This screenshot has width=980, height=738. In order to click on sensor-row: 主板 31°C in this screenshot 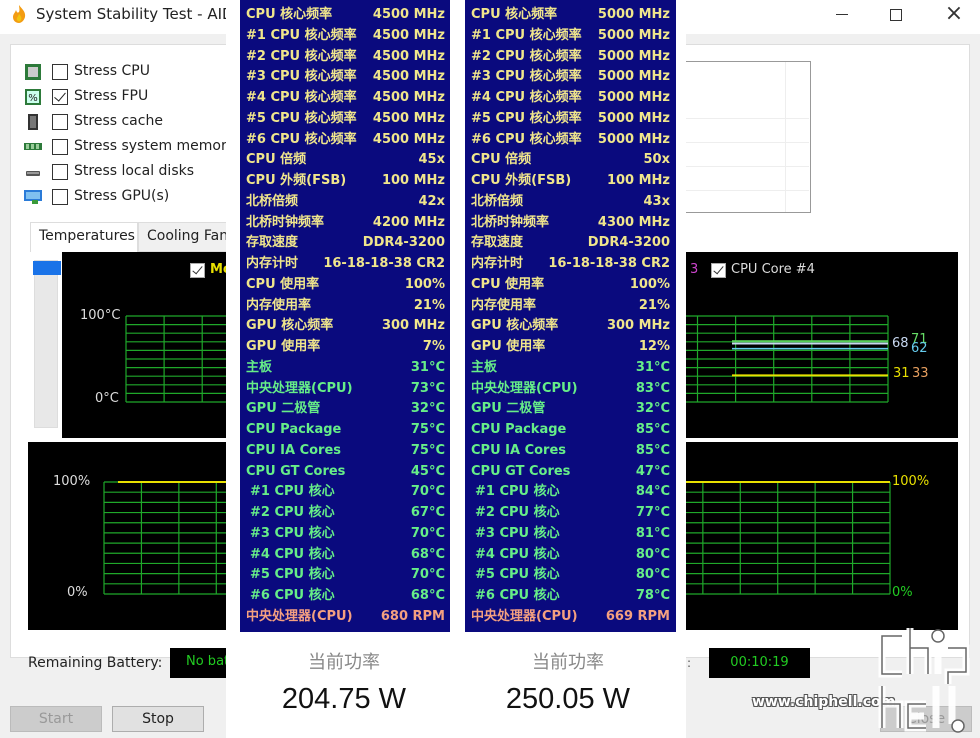, I will do `click(570, 368)`.